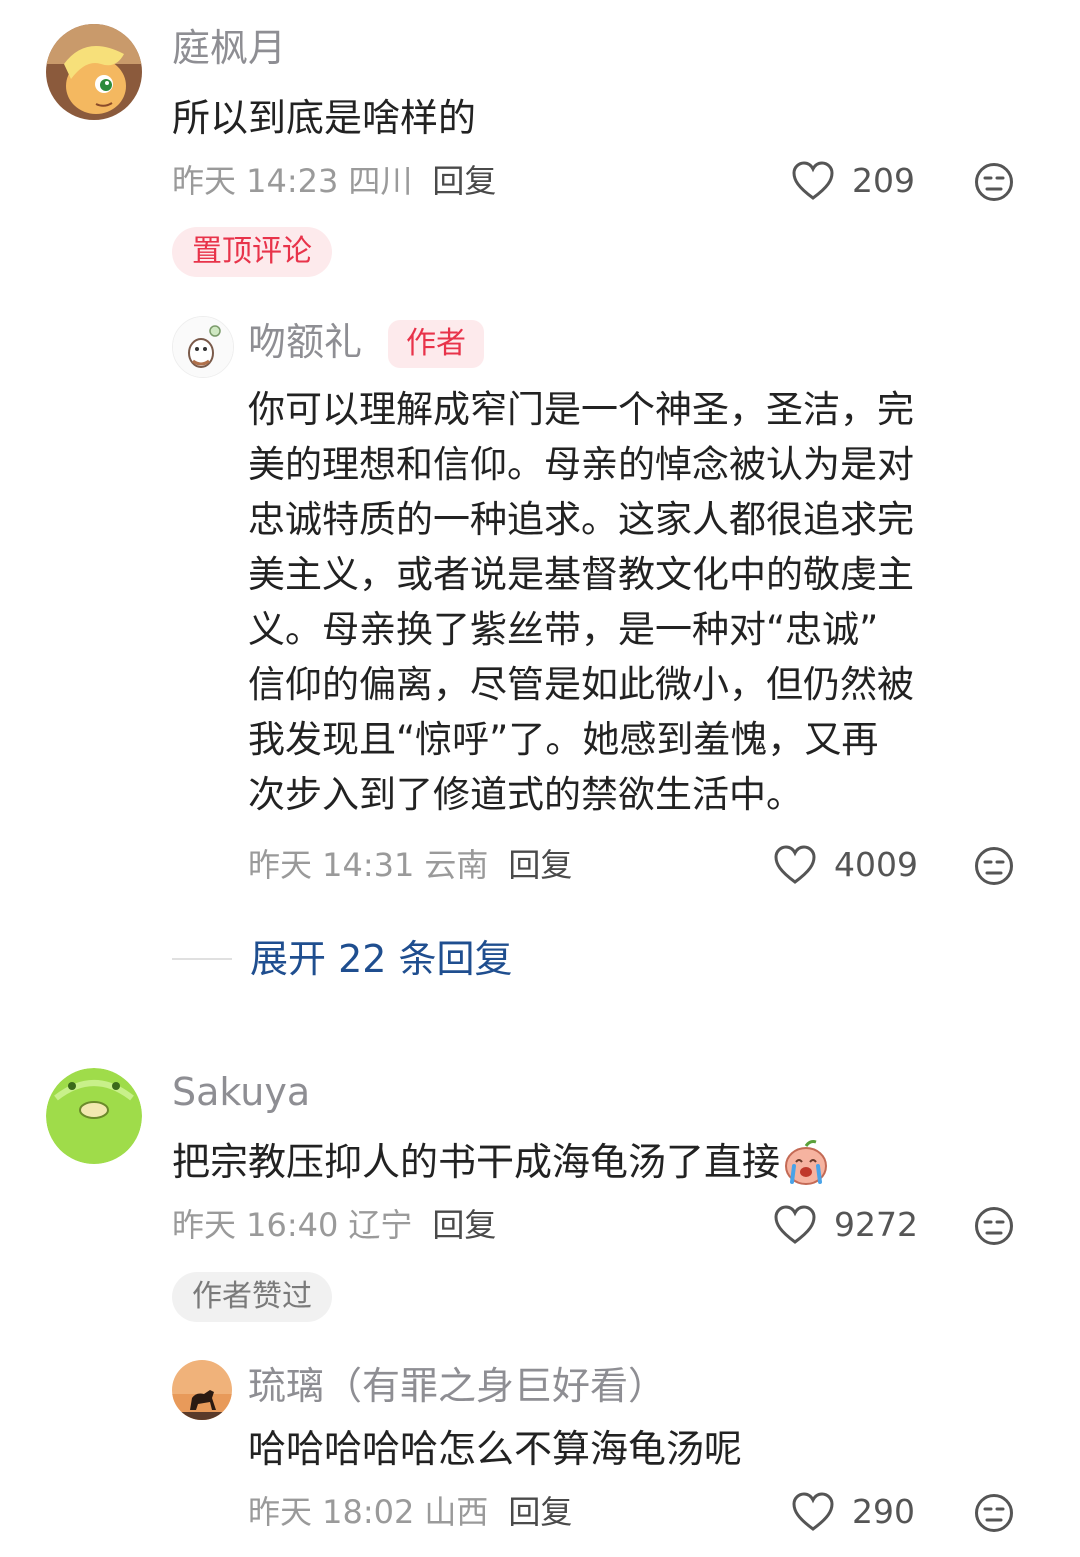 The image size is (1080, 1557). I want to click on like-button: 4009, so click(846, 865).